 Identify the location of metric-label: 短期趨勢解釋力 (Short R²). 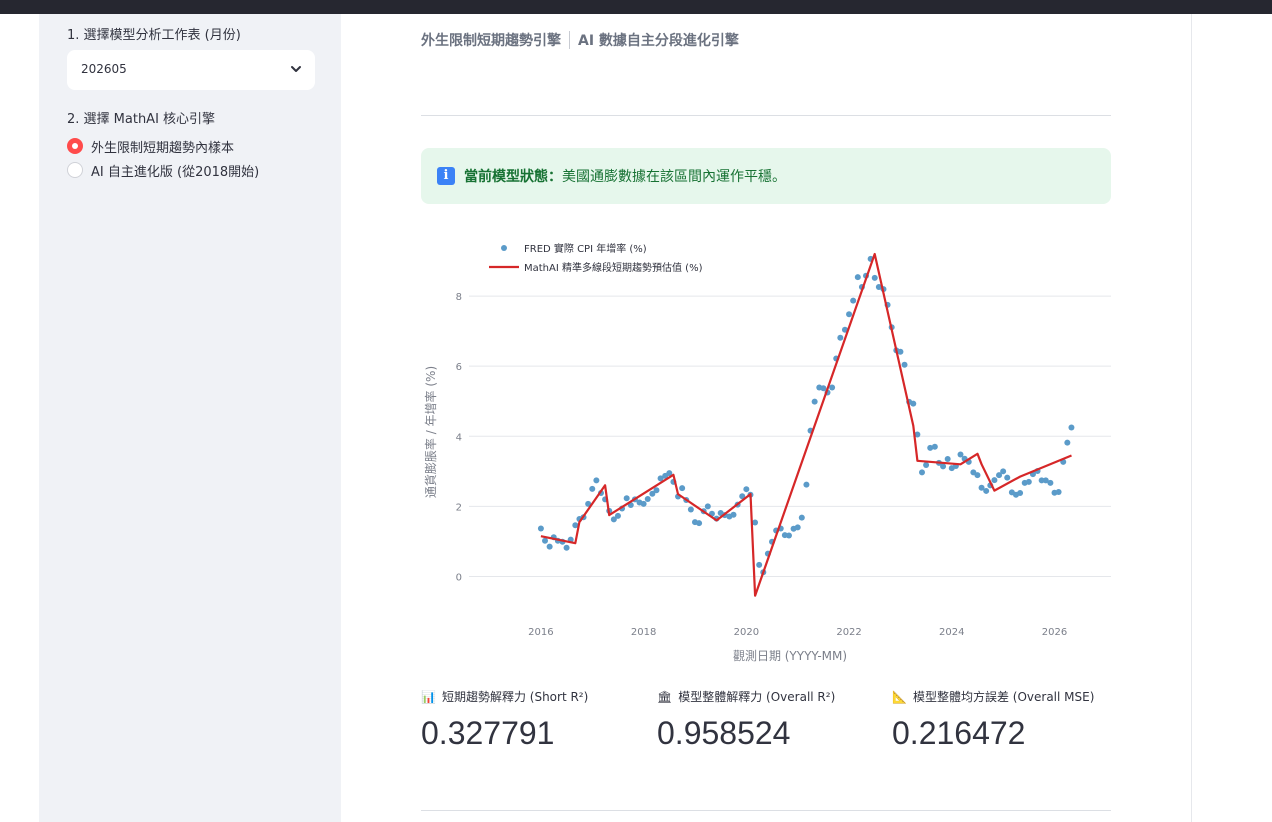
(515, 697).